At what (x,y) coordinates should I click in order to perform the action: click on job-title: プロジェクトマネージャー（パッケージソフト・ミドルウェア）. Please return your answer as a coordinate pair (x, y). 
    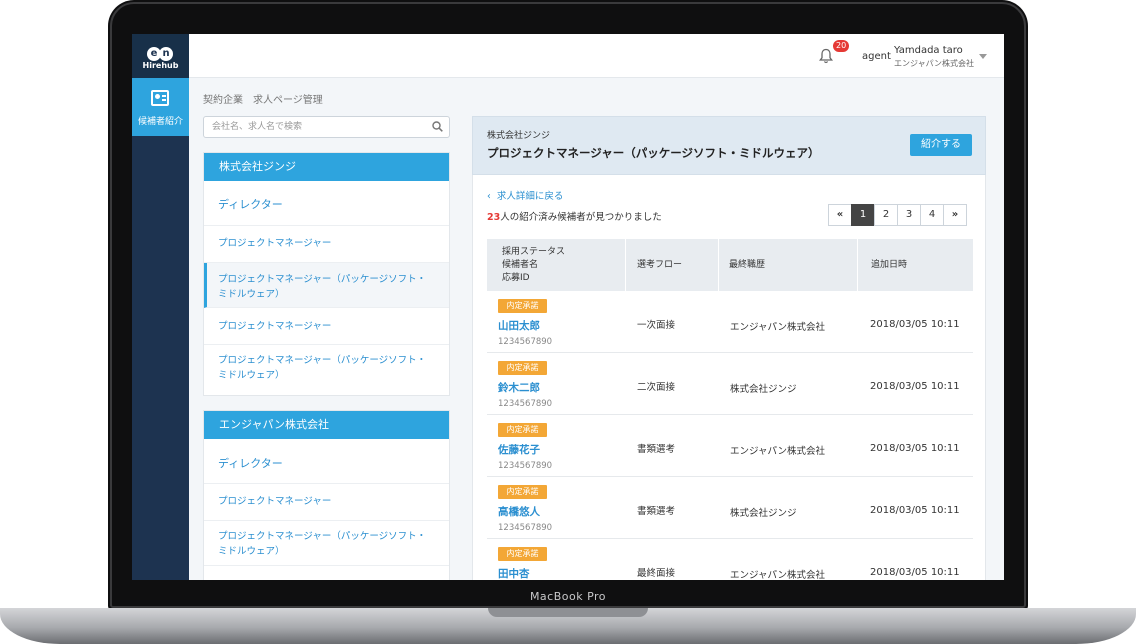
    Looking at the image, I should click on (653, 153).